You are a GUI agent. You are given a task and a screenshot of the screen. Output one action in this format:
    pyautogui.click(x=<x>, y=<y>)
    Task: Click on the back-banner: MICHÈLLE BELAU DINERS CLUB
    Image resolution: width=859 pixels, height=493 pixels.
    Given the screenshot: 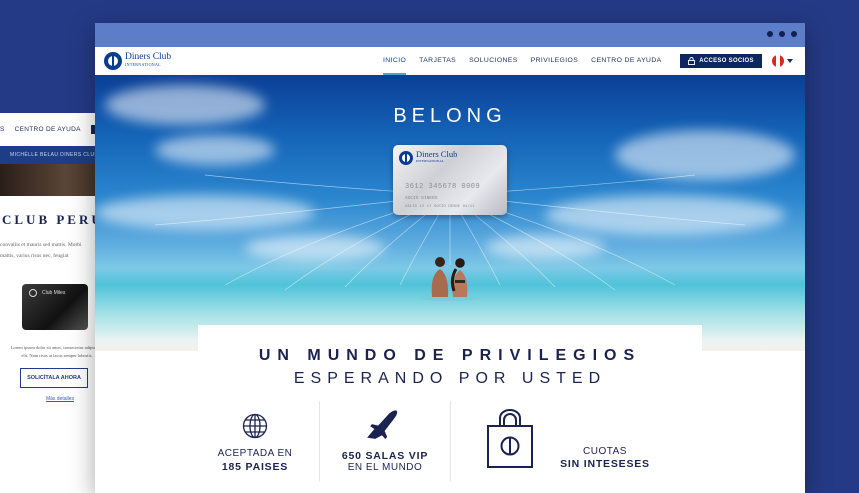 What is the action you would take?
    pyautogui.click(x=55, y=155)
    